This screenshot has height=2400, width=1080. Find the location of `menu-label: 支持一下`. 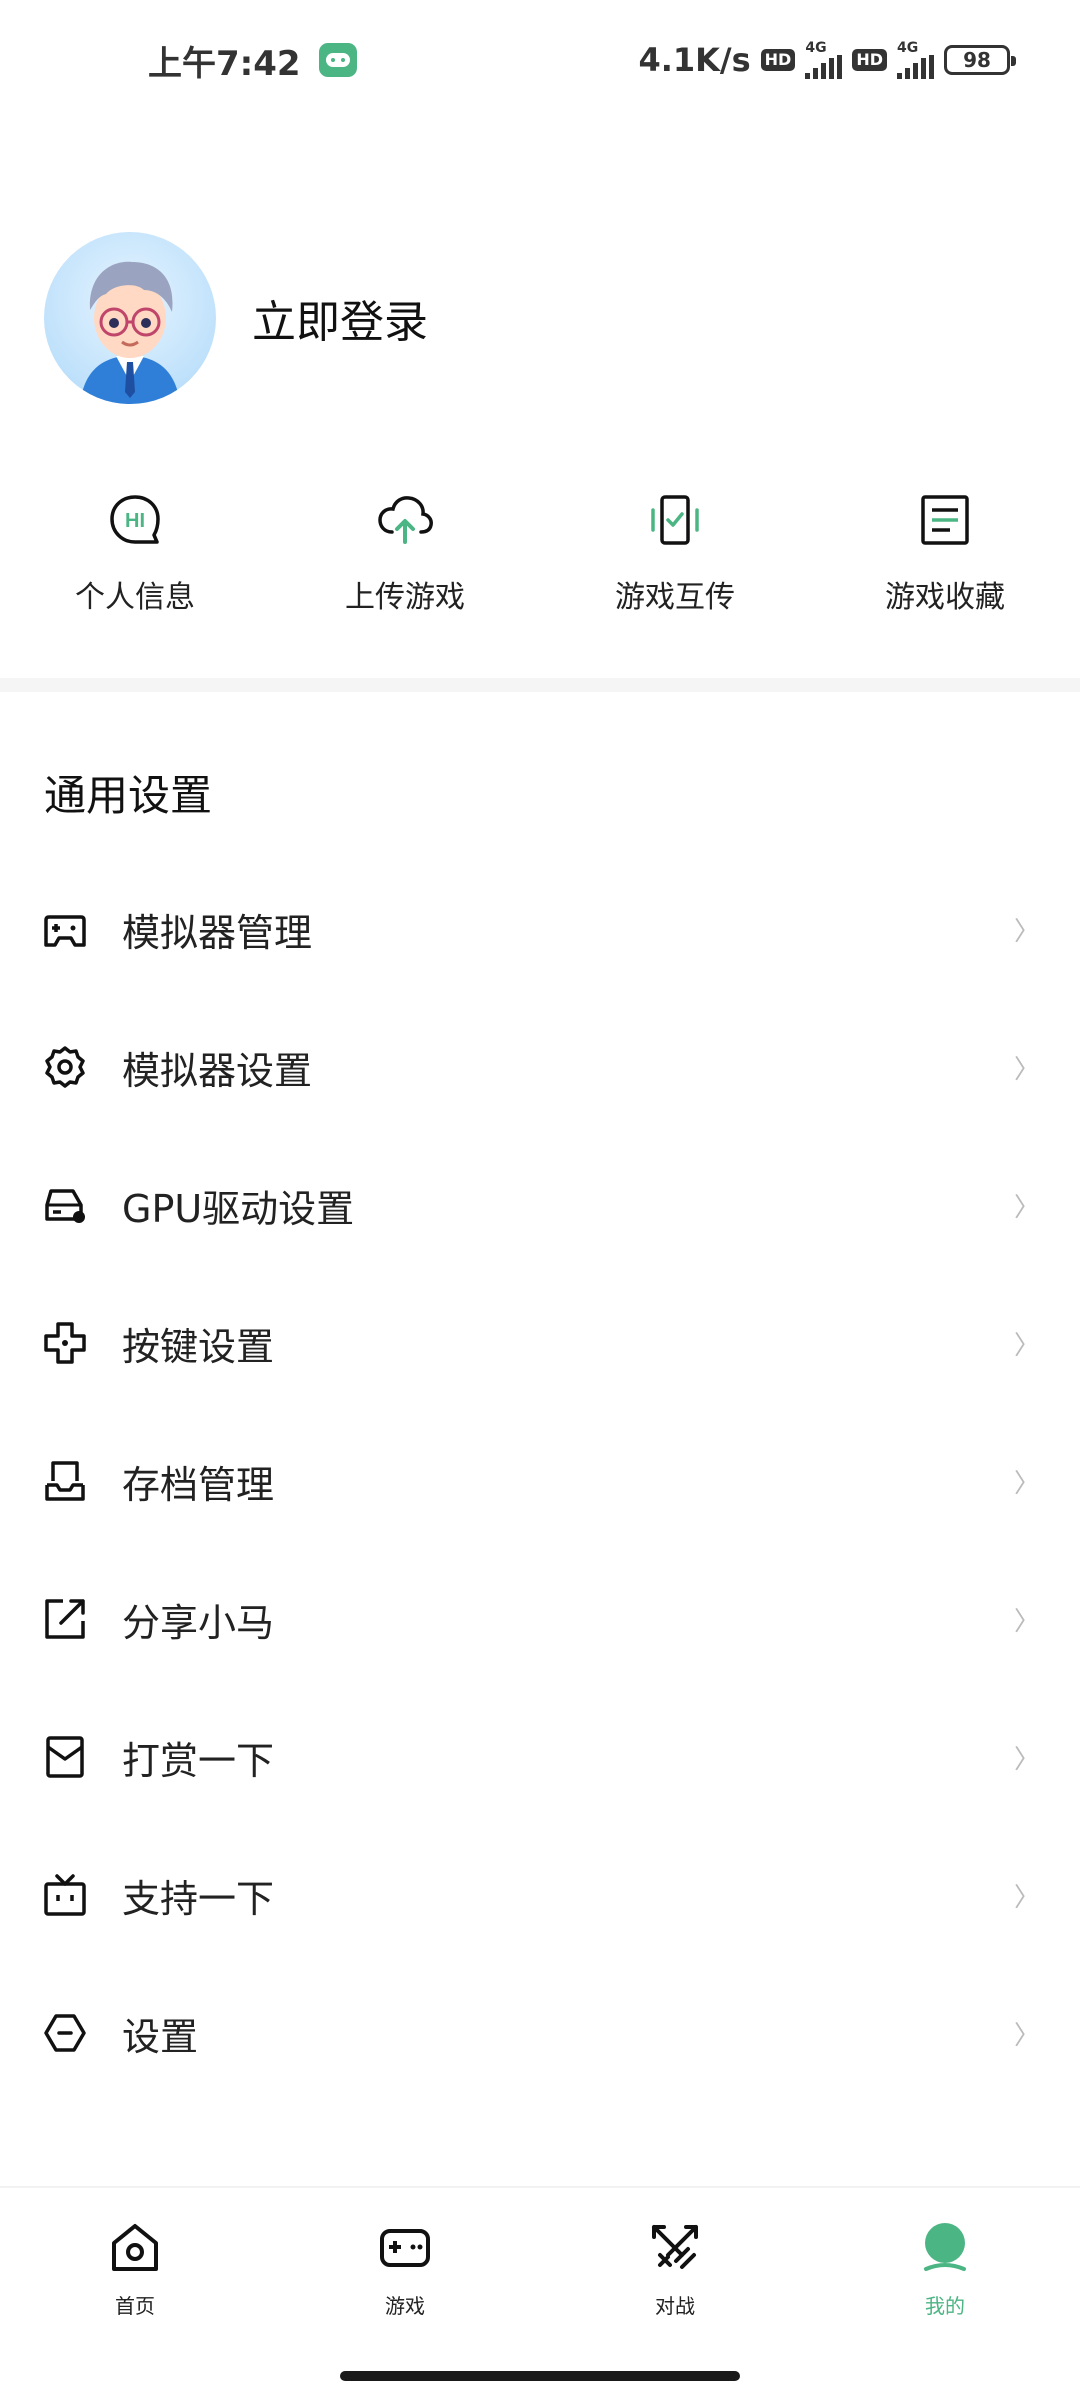

menu-label: 支持一下 is located at coordinates (198, 1898).